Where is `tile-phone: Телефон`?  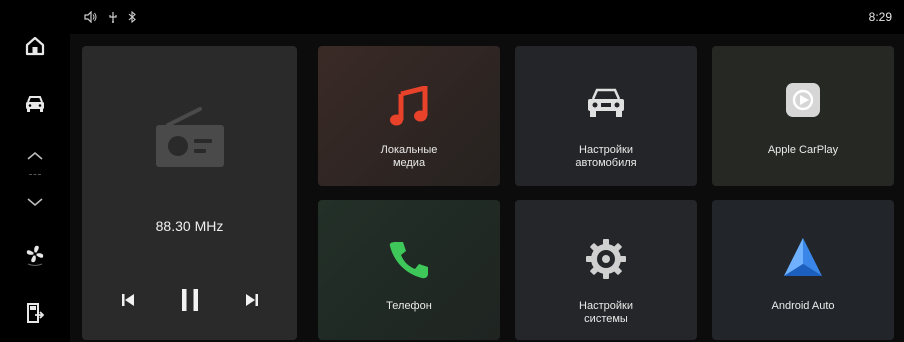
tile-phone: Телефон is located at coordinates (409, 270).